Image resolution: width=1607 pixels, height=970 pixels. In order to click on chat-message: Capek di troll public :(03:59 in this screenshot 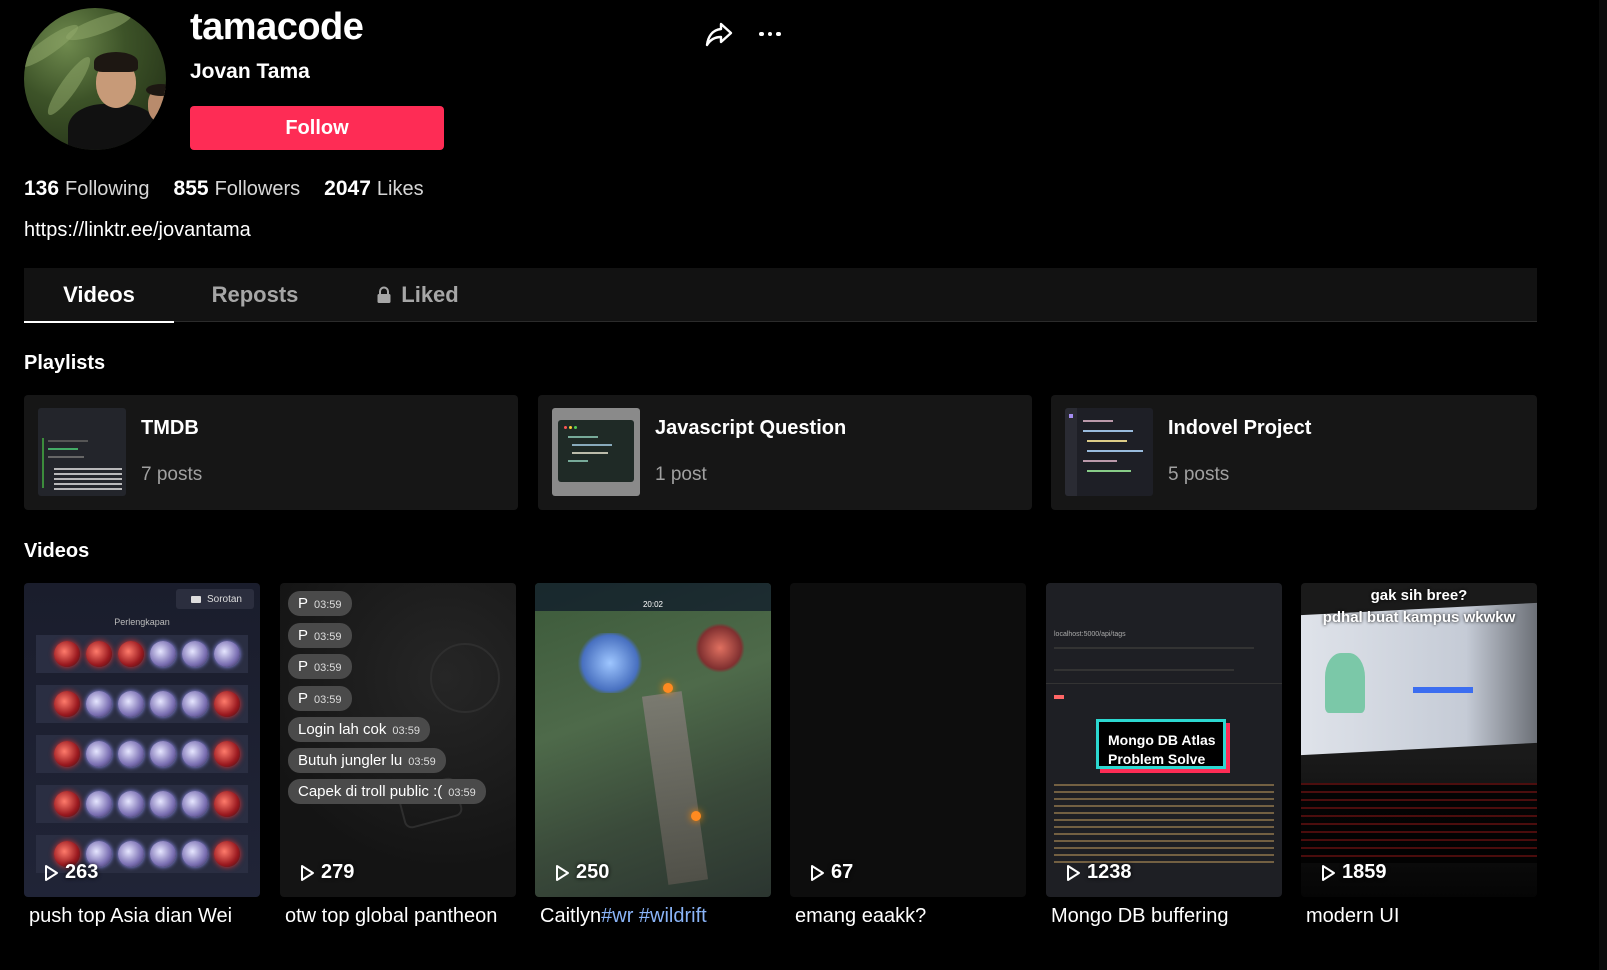, I will do `click(387, 791)`.